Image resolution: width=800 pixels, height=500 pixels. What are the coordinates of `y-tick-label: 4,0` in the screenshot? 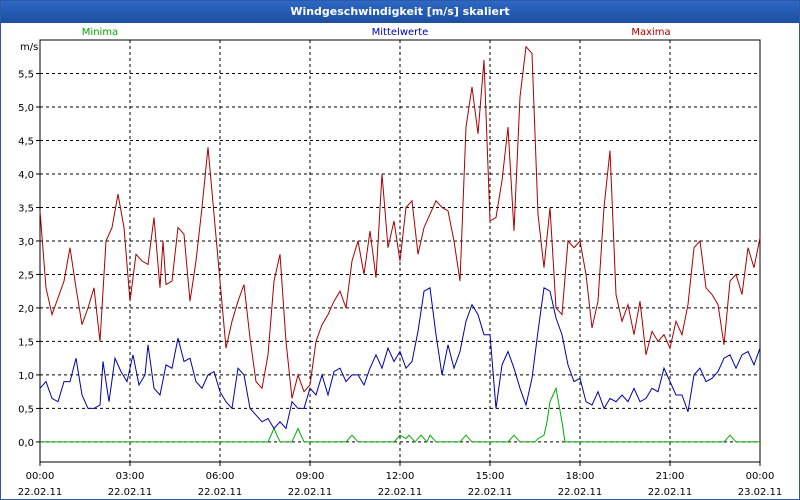 It's located at (26, 175).